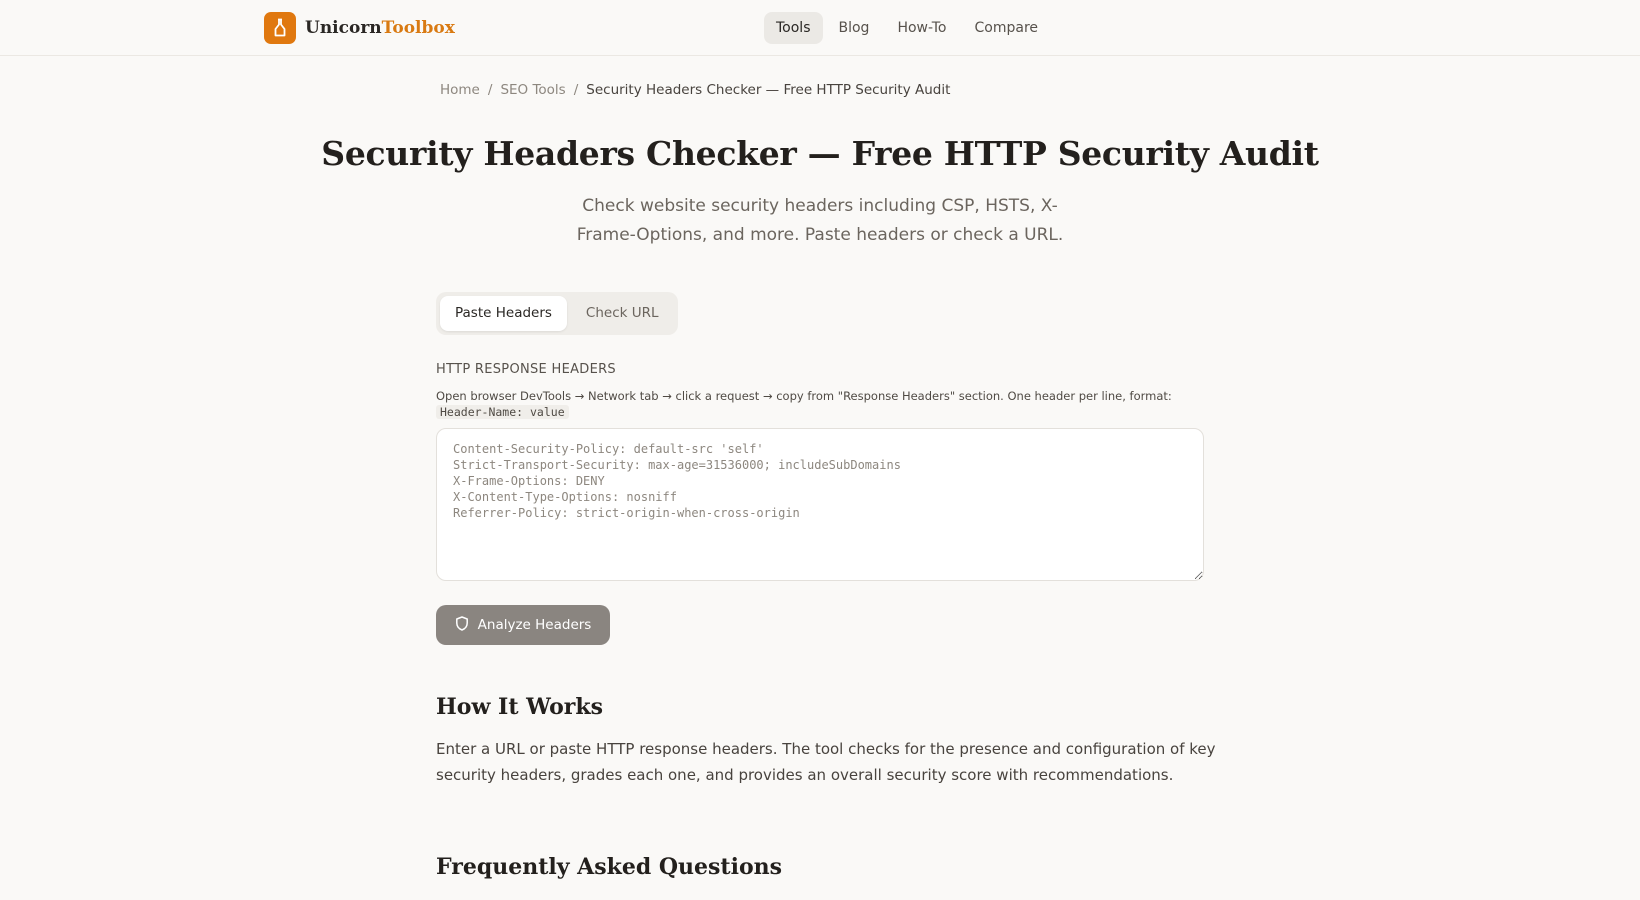  What do you see at coordinates (462, 625) in the screenshot?
I see `shield-icon` at bounding box center [462, 625].